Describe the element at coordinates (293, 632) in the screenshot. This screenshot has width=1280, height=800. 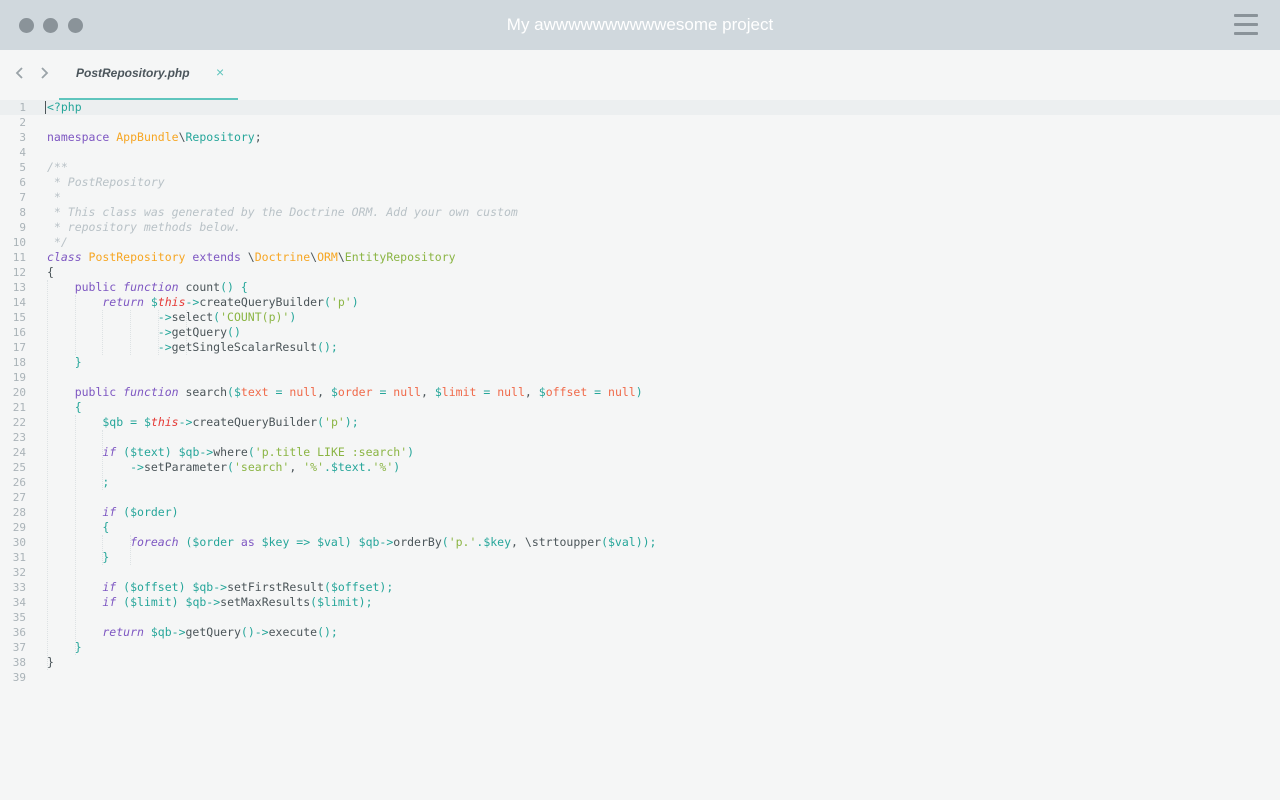
I see `code-token: execute` at that location.